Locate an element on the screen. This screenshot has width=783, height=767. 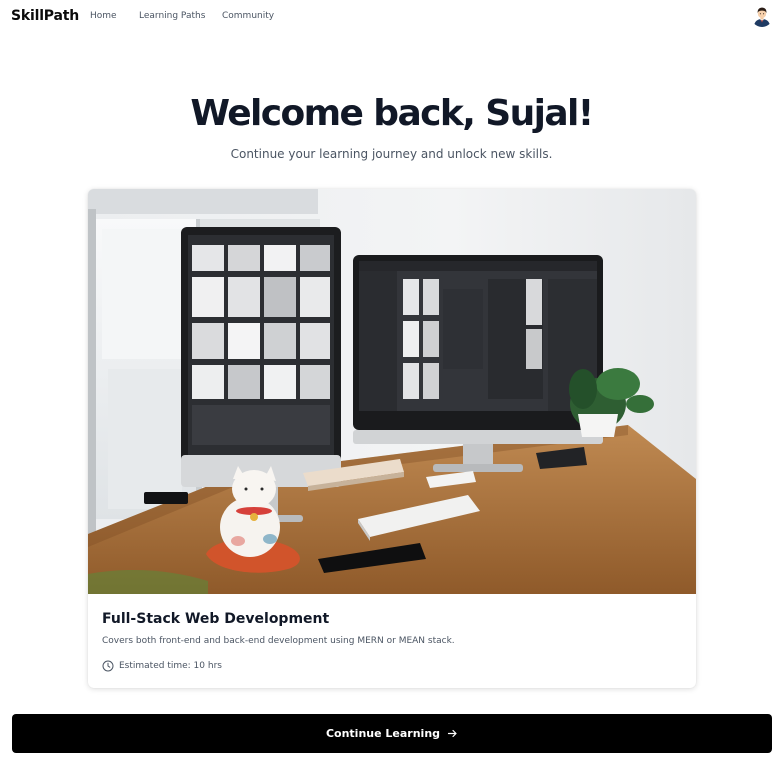
course-title: Full-Stack Web Development is located at coordinates (216, 619).